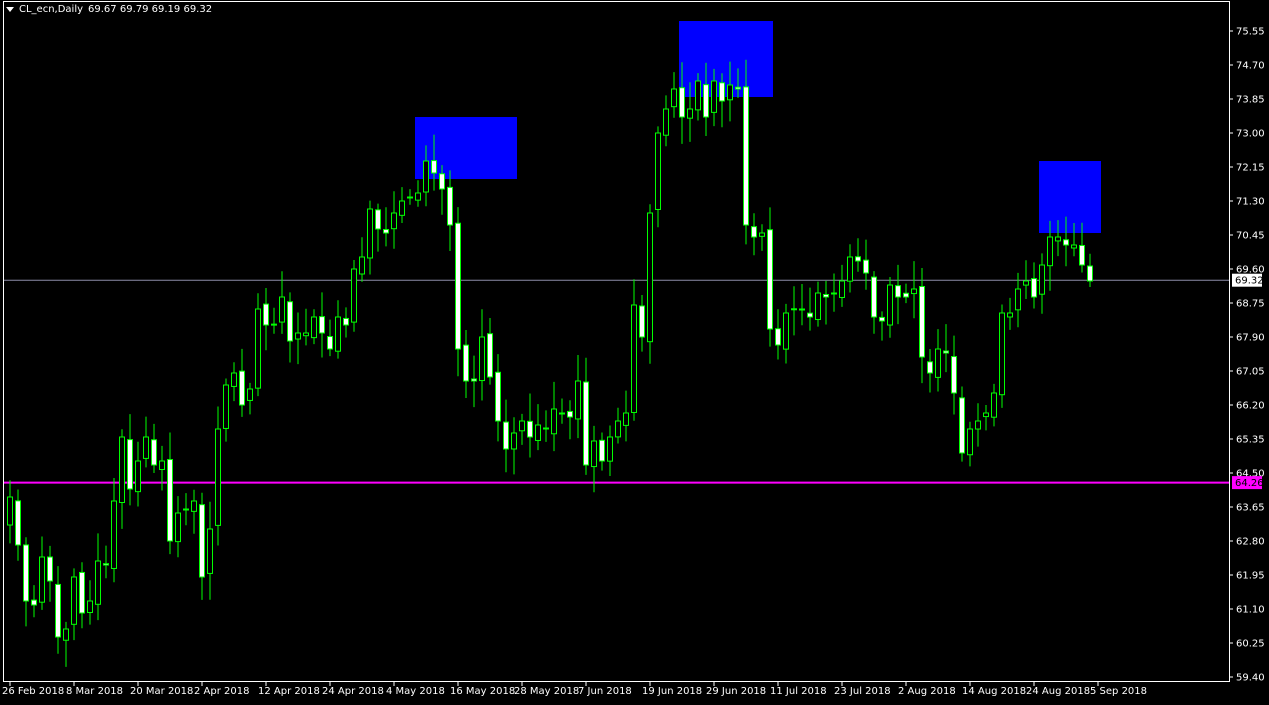 Image resolution: width=1269 pixels, height=705 pixels. What do you see at coordinates (798, 691) in the screenshot?
I see `x-tick-label: 11 Jul 2018` at bounding box center [798, 691].